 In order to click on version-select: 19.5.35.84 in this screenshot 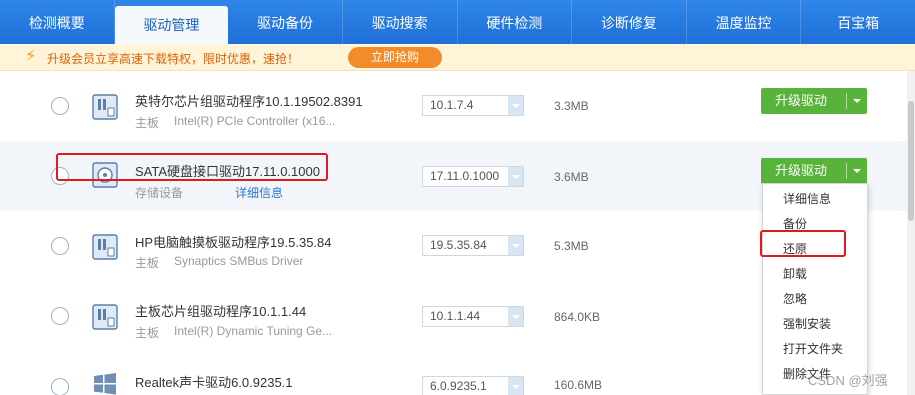, I will do `click(473, 245)`.